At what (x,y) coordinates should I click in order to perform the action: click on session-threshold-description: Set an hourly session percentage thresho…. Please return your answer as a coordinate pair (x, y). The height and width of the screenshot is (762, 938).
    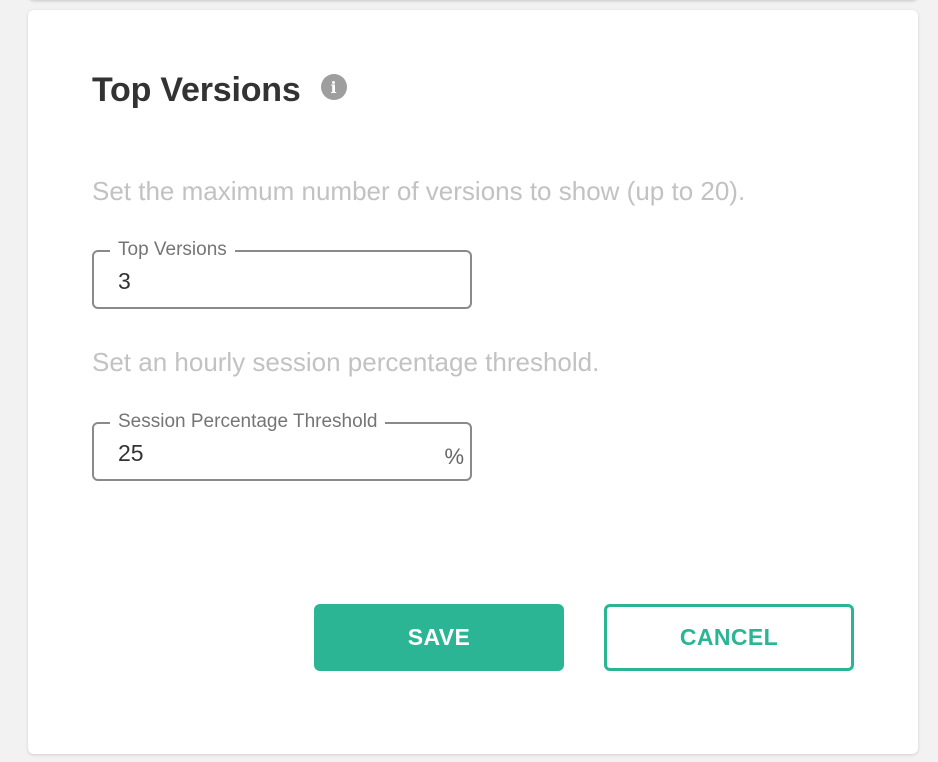
    Looking at the image, I should click on (346, 362).